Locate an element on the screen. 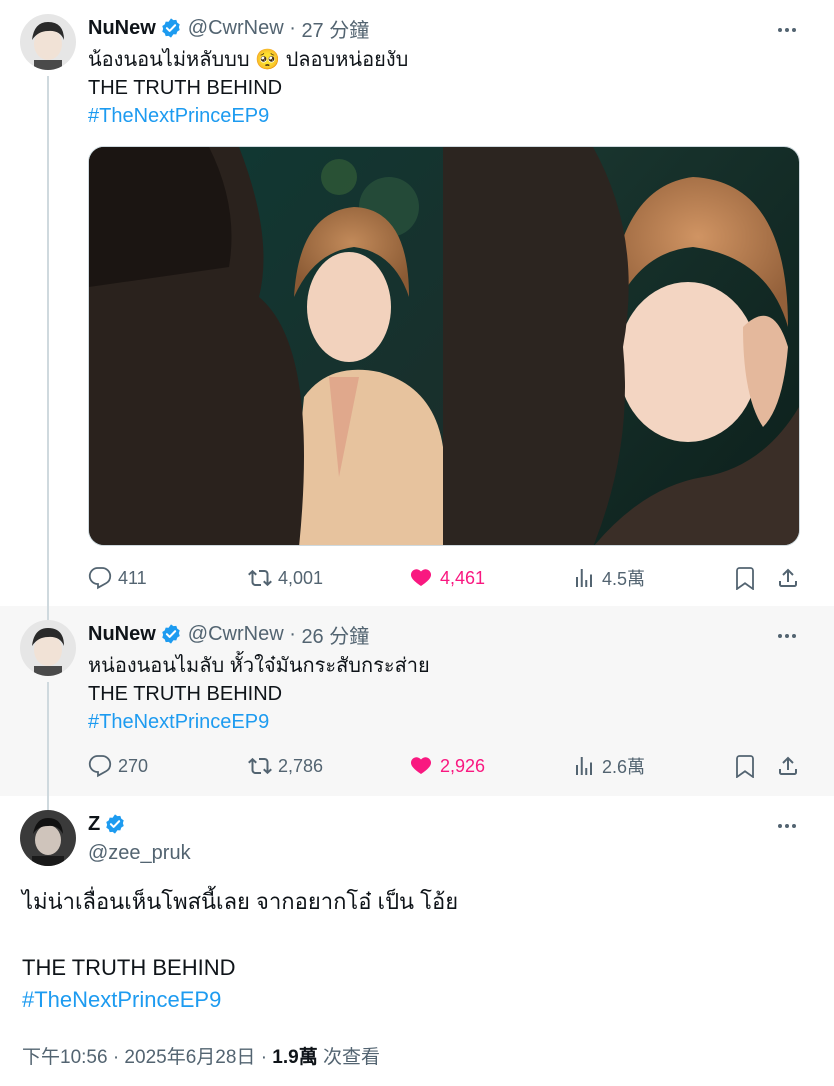 The height and width of the screenshot is (1086, 834). timestamp: 下午10:56 · 2025年6月28日 is located at coordinates (138, 1057).